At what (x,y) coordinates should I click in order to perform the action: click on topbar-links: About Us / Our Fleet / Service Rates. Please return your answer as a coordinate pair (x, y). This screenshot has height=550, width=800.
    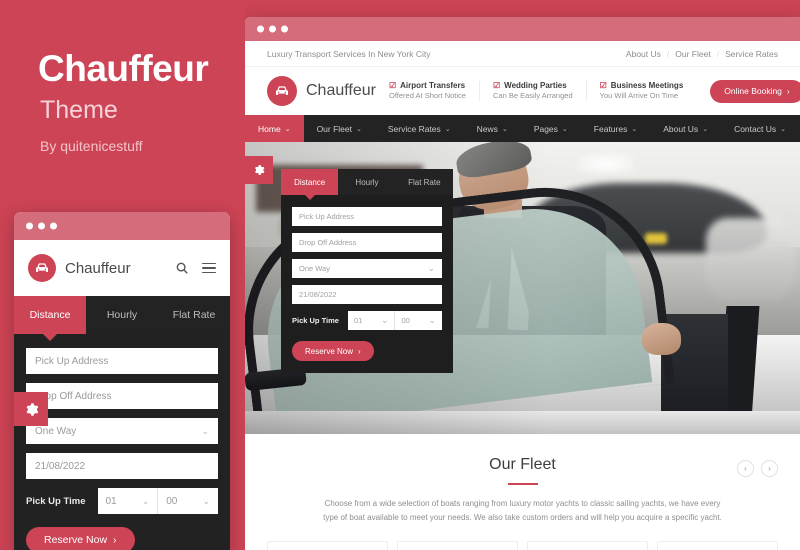
    Looking at the image, I should click on (702, 54).